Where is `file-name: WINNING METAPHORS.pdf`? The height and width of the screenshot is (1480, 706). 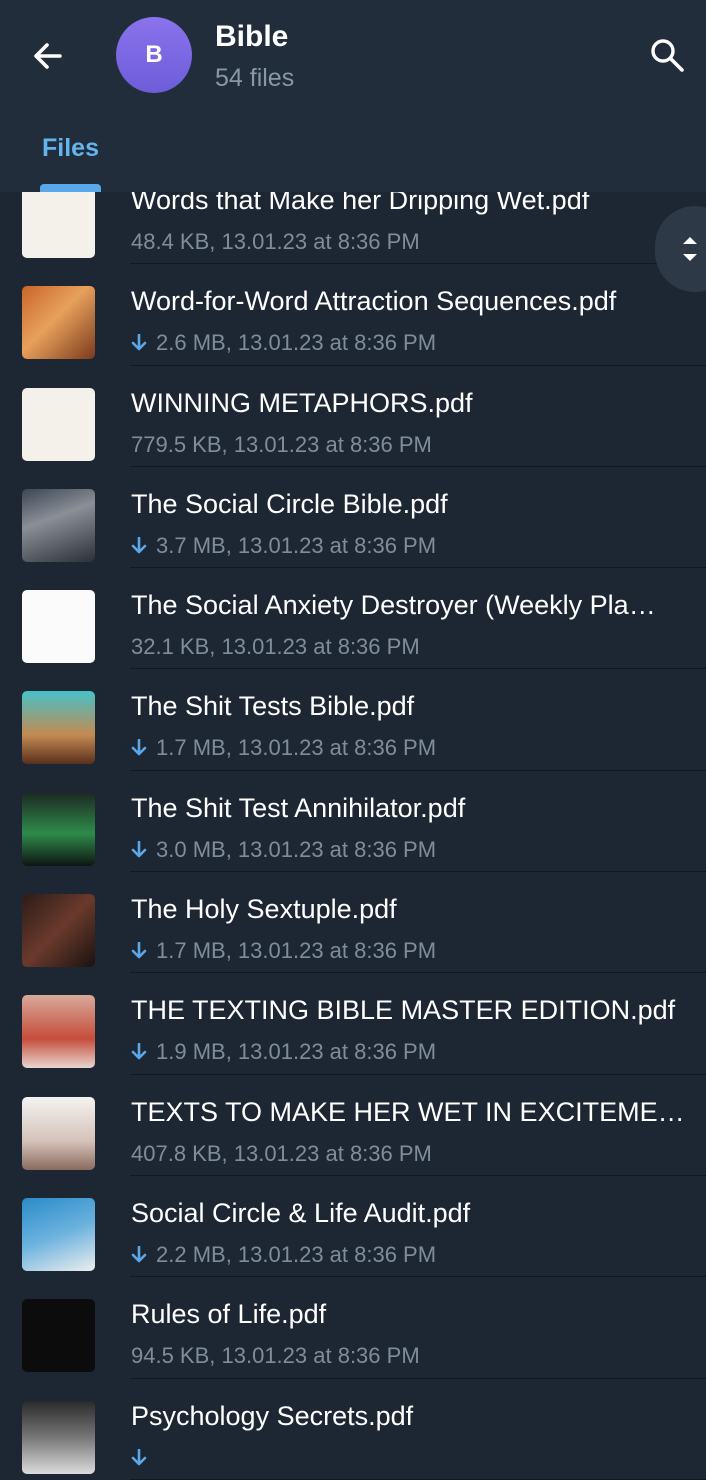 file-name: WINNING METAPHORS.pdf is located at coordinates (302, 402).